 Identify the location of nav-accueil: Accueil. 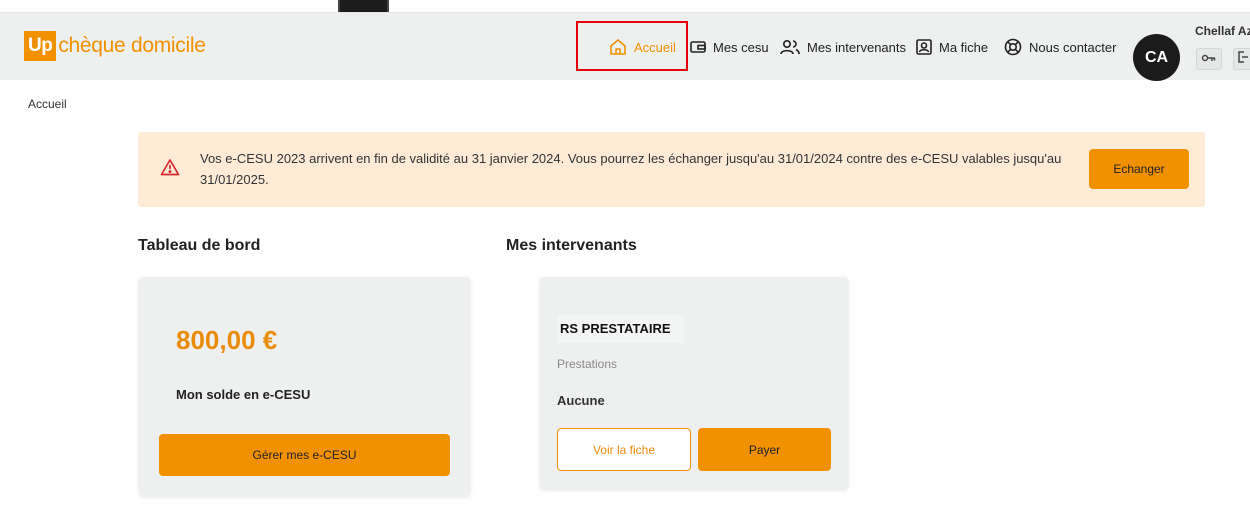
(642, 47).